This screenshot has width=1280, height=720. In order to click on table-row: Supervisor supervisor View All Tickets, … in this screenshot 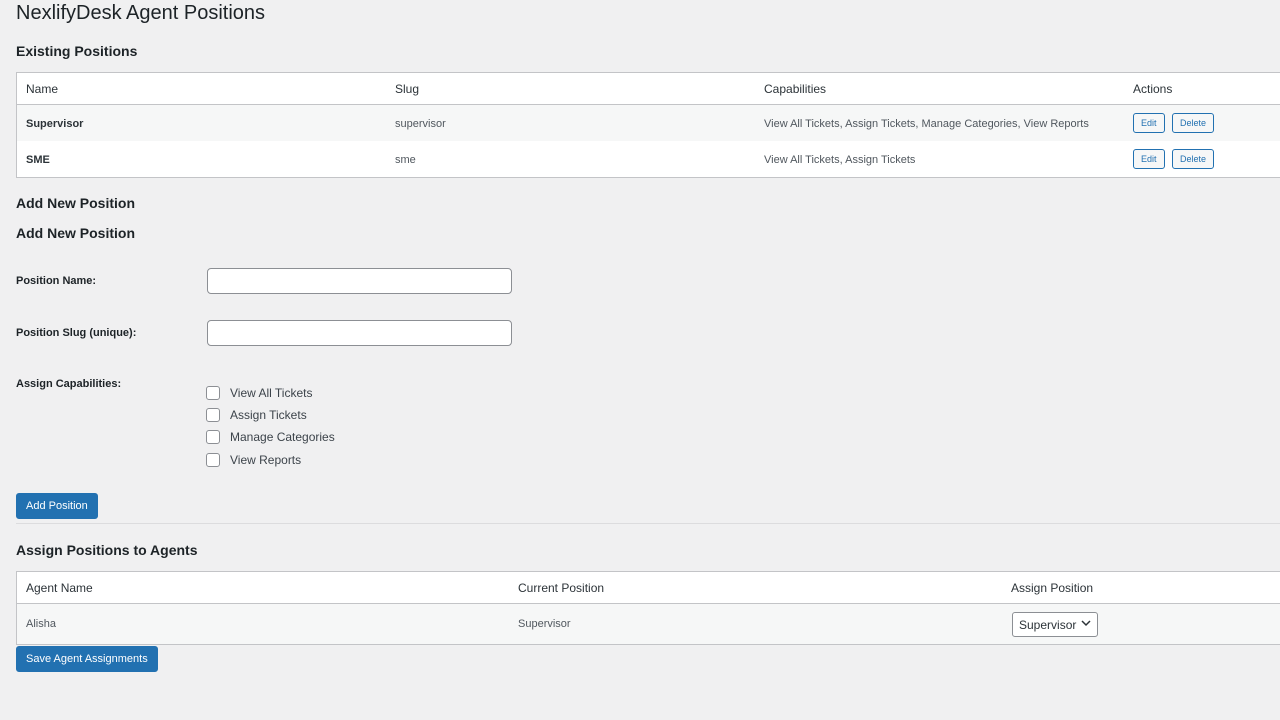, I will do `click(648, 123)`.